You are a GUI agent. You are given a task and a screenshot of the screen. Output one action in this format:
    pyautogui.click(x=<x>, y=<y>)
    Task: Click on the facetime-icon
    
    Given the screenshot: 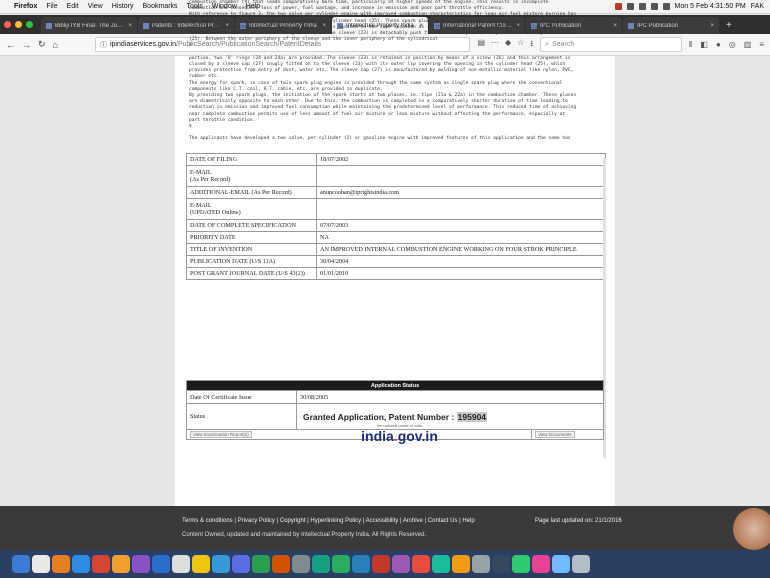 What is the action you would take?
    pyautogui.click(x=341, y=564)
    